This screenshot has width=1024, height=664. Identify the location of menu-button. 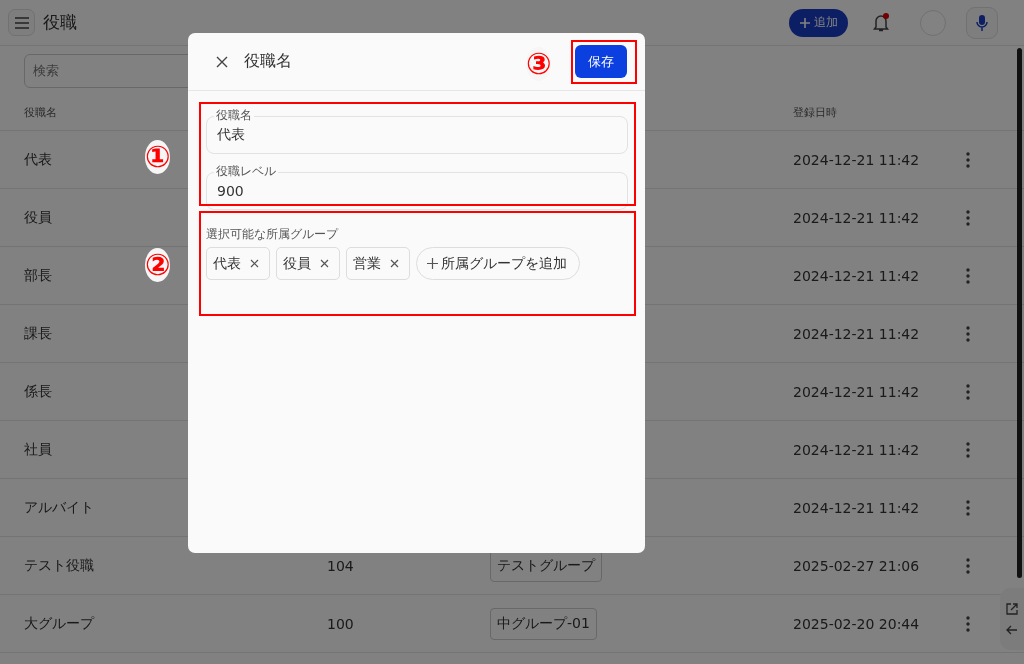
(21, 22).